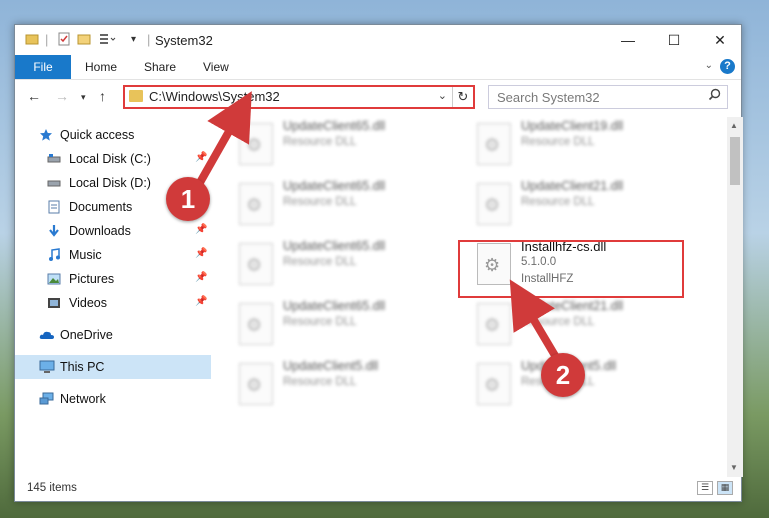 The width and height of the screenshot is (769, 518). I want to click on search-box, so click(608, 97).